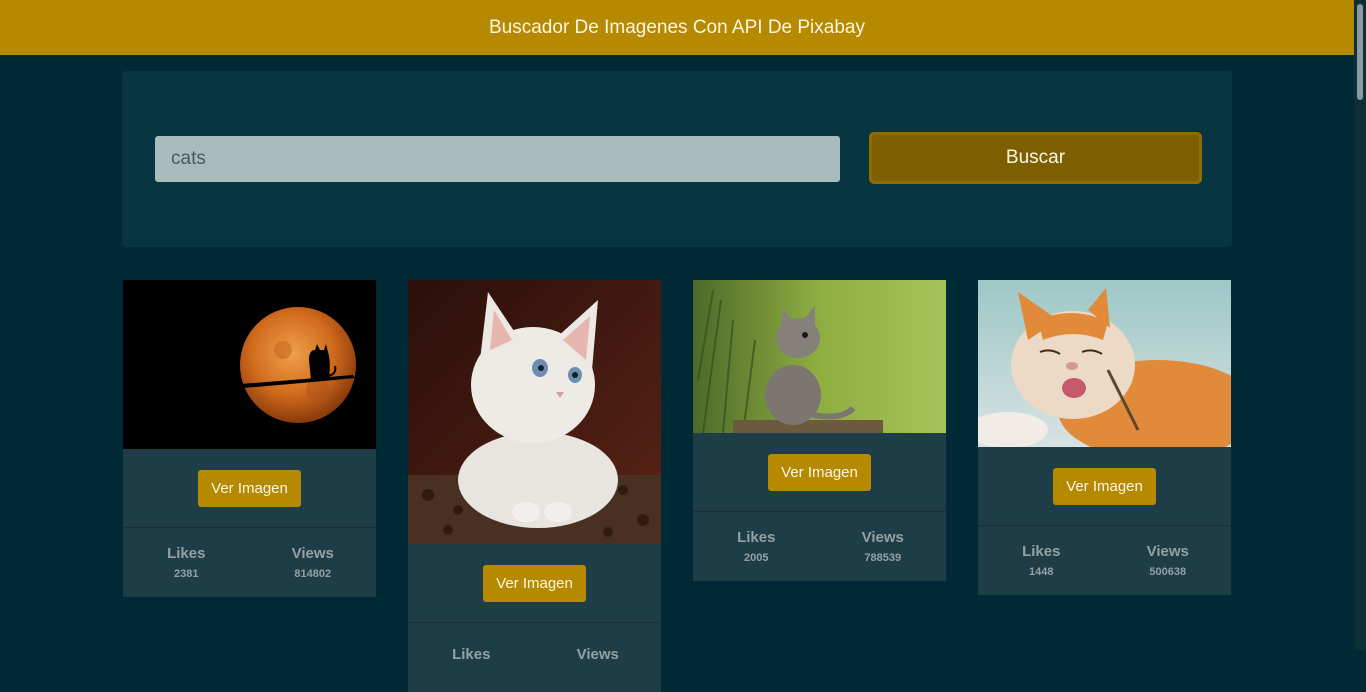 The image size is (1366, 692). What do you see at coordinates (497, 159) in the screenshot?
I see `search-input` at bounding box center [497, 159].